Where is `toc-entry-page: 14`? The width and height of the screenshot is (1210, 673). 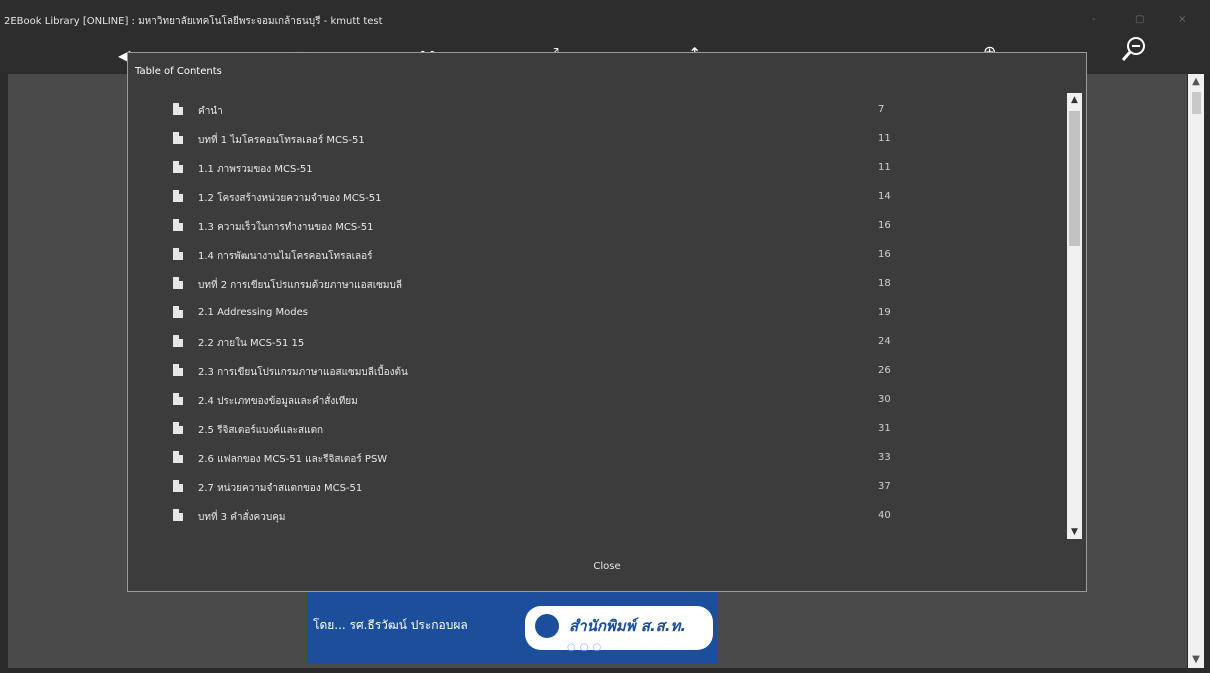 toc-entry-page: 14 is located at coordinates (884, 196).